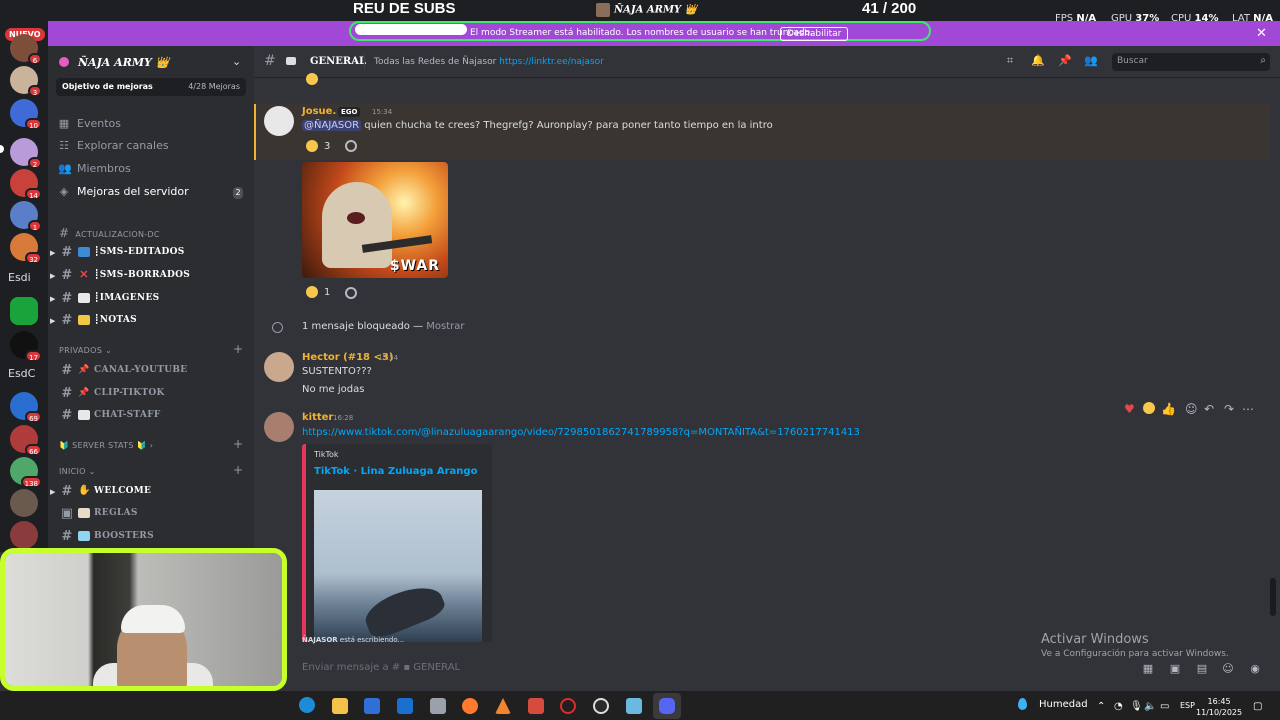 The image size is (1280, 720). What do you see at coordinates (1164, 706) in the screenshot?
I see `network-icon: ▭` at bounding box center [1164, 706].